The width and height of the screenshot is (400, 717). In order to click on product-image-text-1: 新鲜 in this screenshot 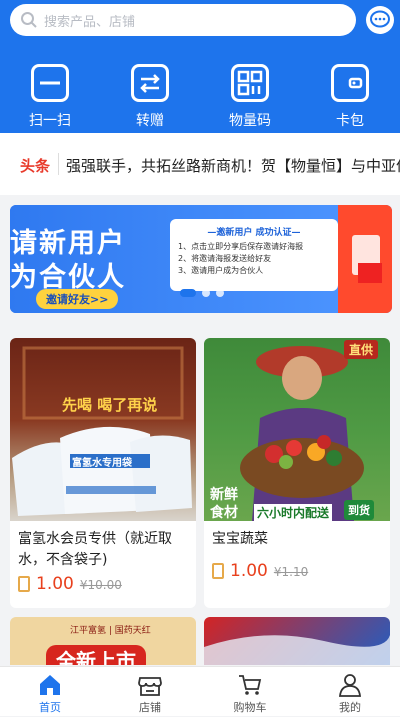, I will do `click(224, 495)`.